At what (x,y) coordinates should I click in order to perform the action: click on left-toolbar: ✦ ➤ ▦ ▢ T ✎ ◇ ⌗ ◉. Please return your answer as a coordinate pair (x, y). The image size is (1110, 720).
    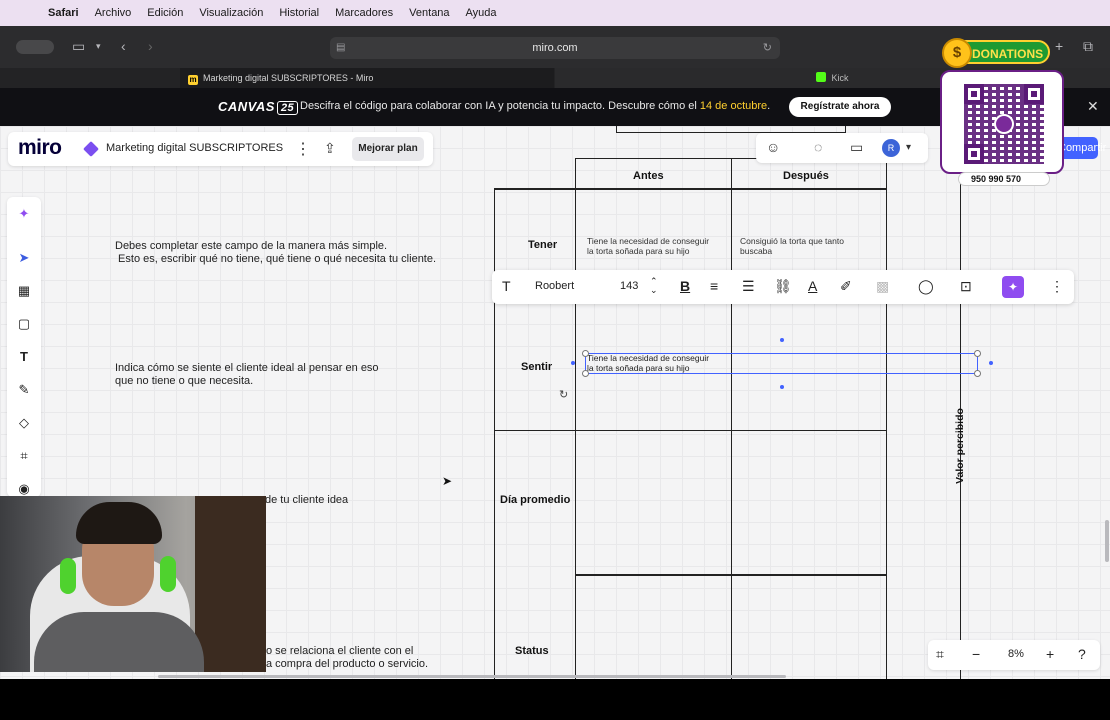
    Looking at the image, I should click on (24, 347).